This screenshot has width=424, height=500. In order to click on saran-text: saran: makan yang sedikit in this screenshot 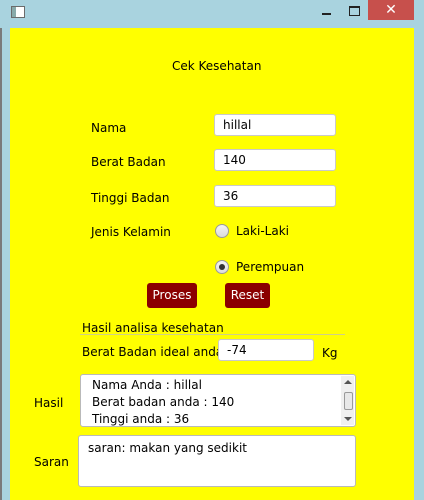, I will do `click(167, 448)`.